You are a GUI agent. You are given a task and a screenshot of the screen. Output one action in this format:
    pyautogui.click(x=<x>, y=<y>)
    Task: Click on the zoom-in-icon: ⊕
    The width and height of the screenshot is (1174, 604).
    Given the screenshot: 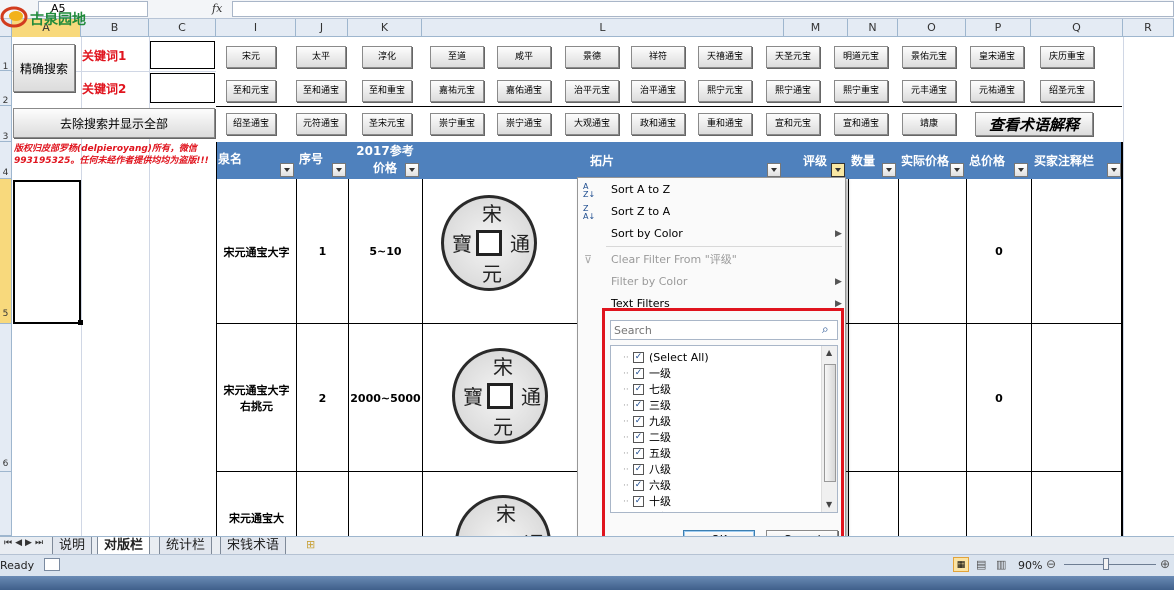 What is the action you would take?
    pyautogui.click(x=1165, y=564)
    